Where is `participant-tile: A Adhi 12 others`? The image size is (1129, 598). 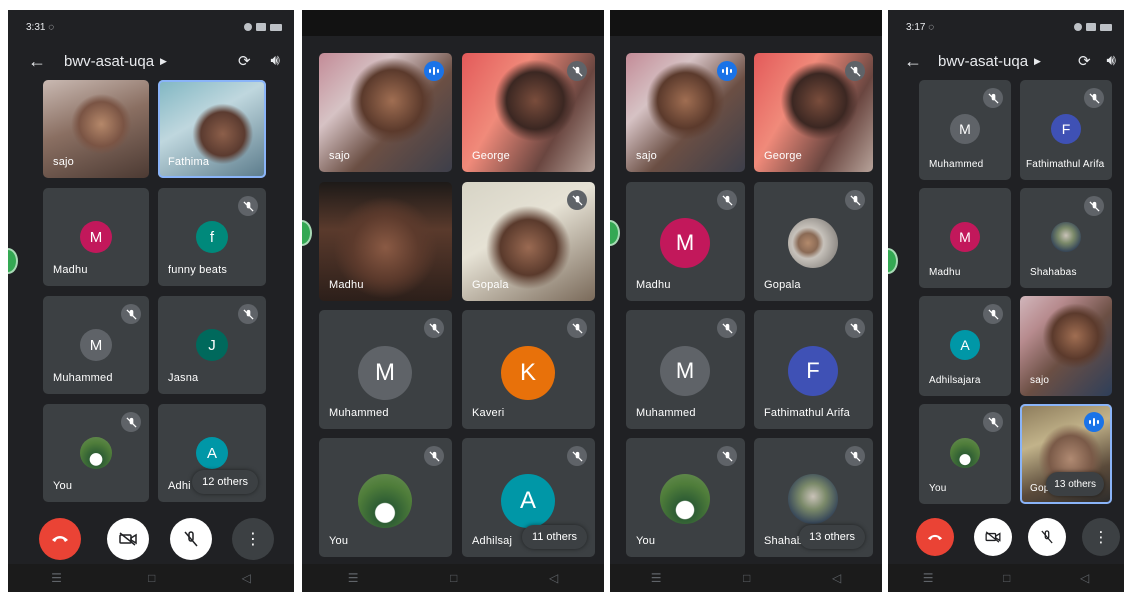 participant-tile: A Adhi 12 others is located at coordinates (212, 453).